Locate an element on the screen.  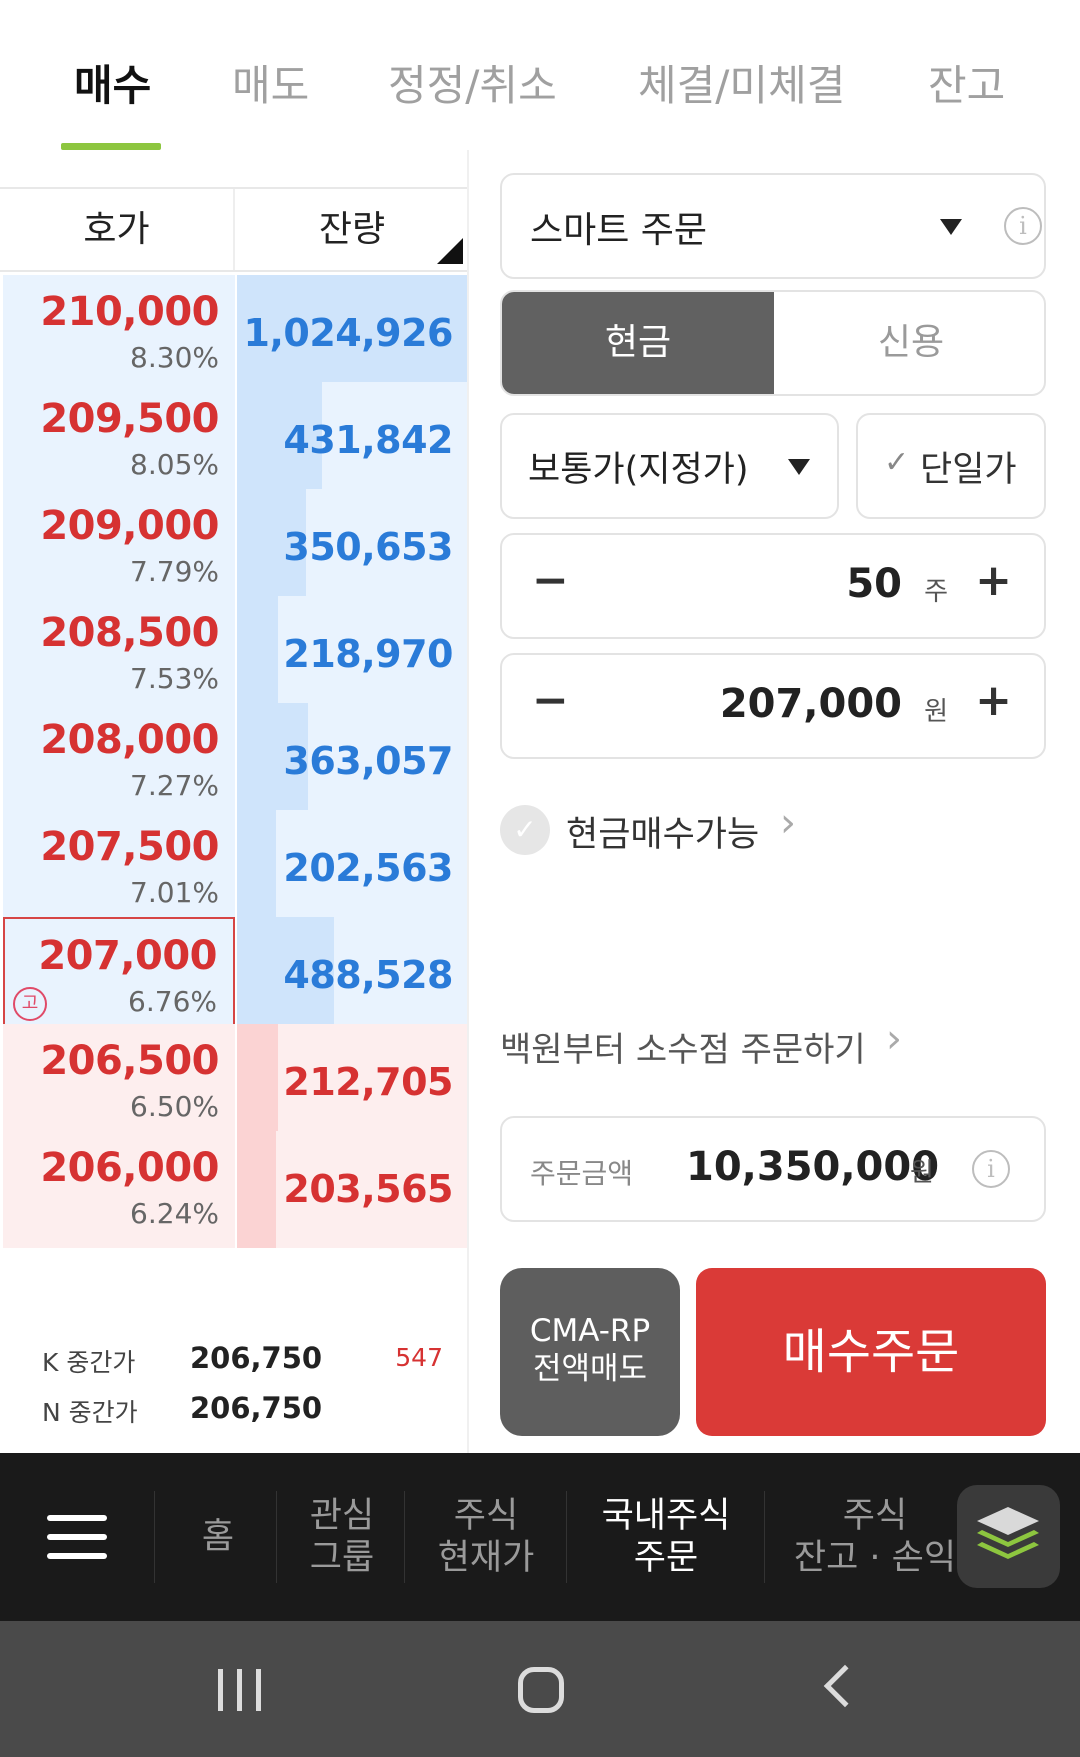
bid-price: 206,500 is located at coordinates (129, 1061).